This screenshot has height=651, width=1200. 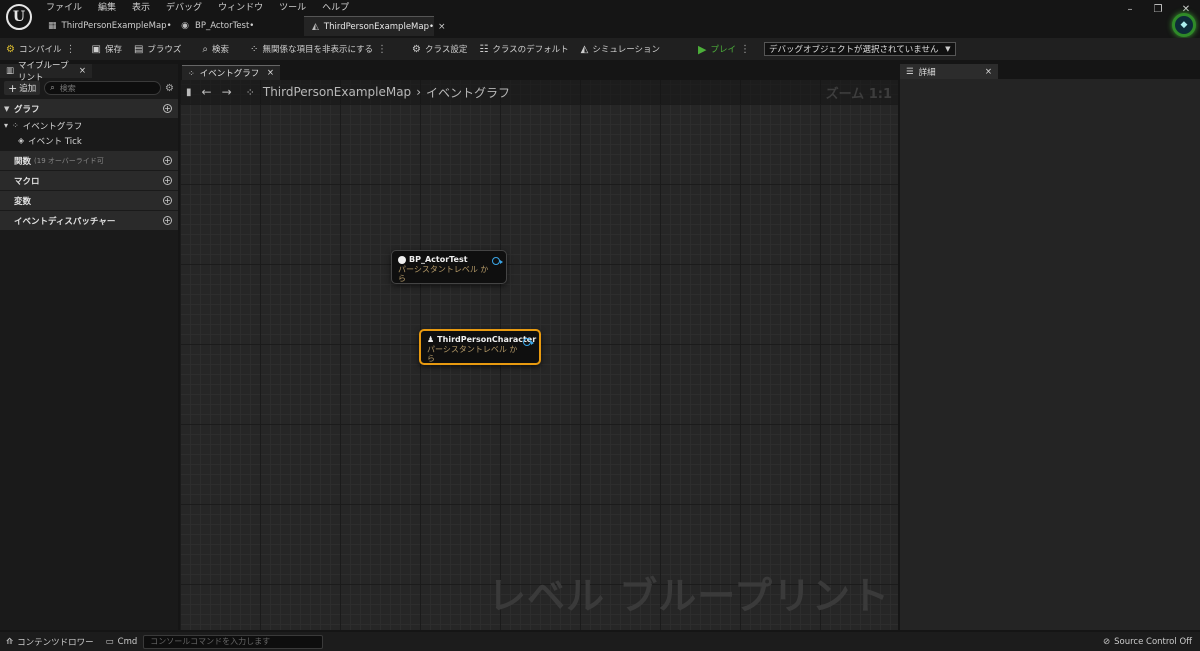 What do you see at coordinates (227, 92) in the screenshot?
I see `forward-arrow-icon: →` at bounding box center [227, 92].